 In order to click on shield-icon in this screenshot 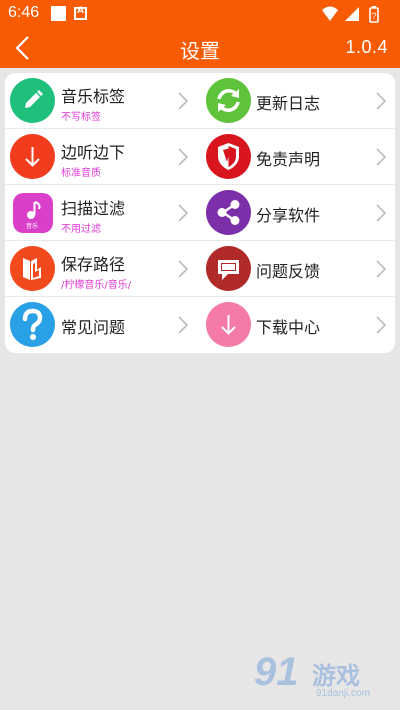, I will do `click(228, 156)`.